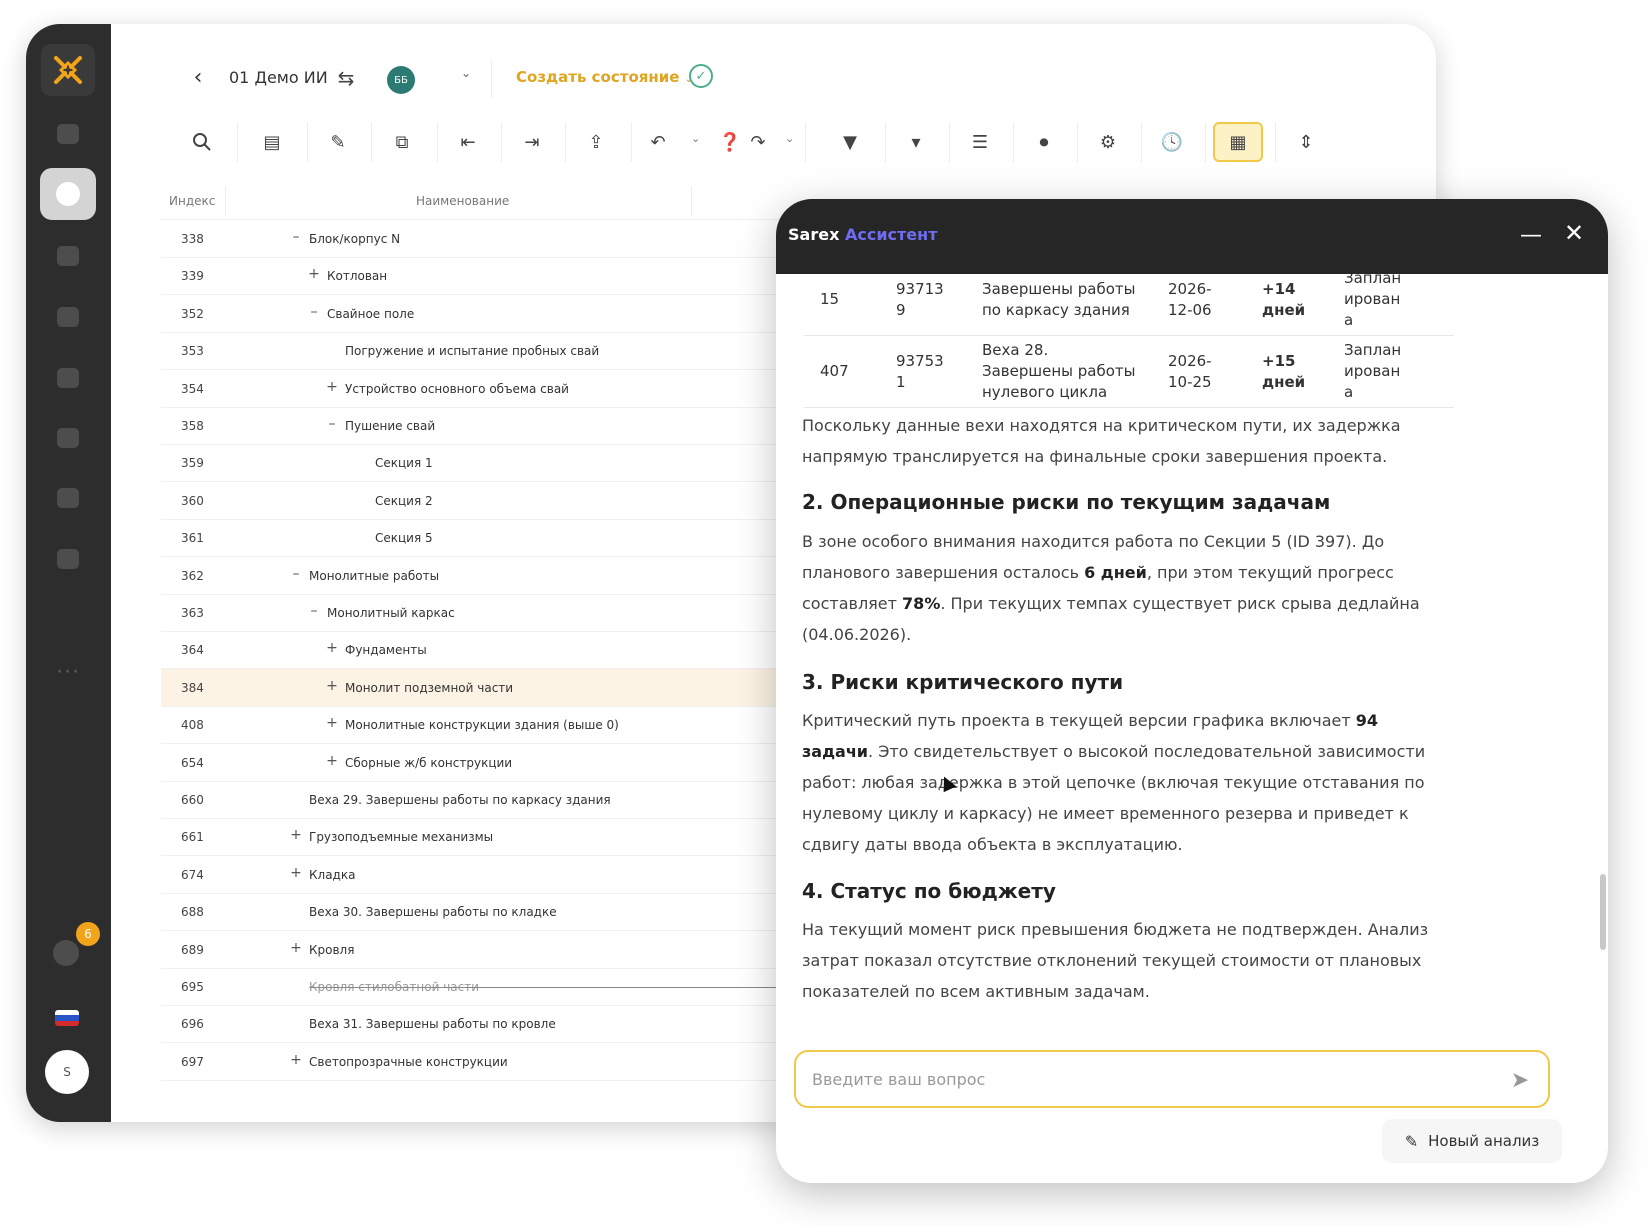 The width and height of the screenshot is (1649, 1226). What do you see at coordinates (532, 142) in the screenshot?
I see `indent-icon: ⇥` at bounding box center [532, 142].